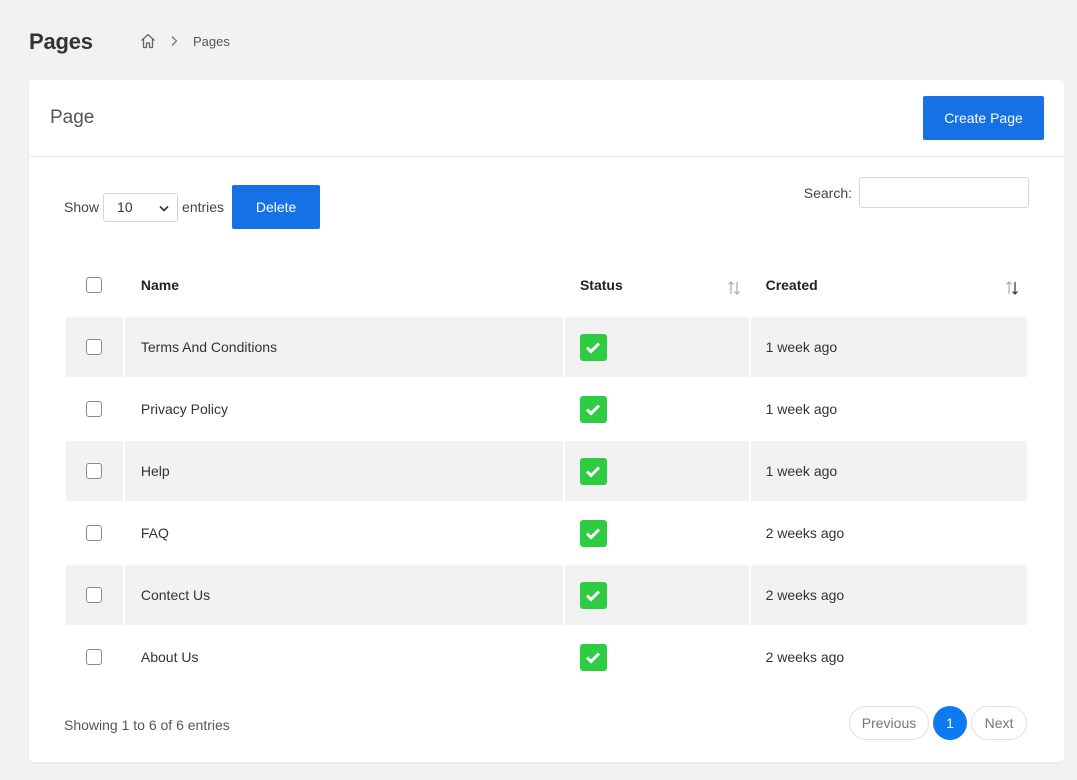 This screenshot has width=1077, height=780. What do you see at coordinates (125, 207) in the screenshot?
I see `entries-select-value: 10` at bounding box center [125, 207].